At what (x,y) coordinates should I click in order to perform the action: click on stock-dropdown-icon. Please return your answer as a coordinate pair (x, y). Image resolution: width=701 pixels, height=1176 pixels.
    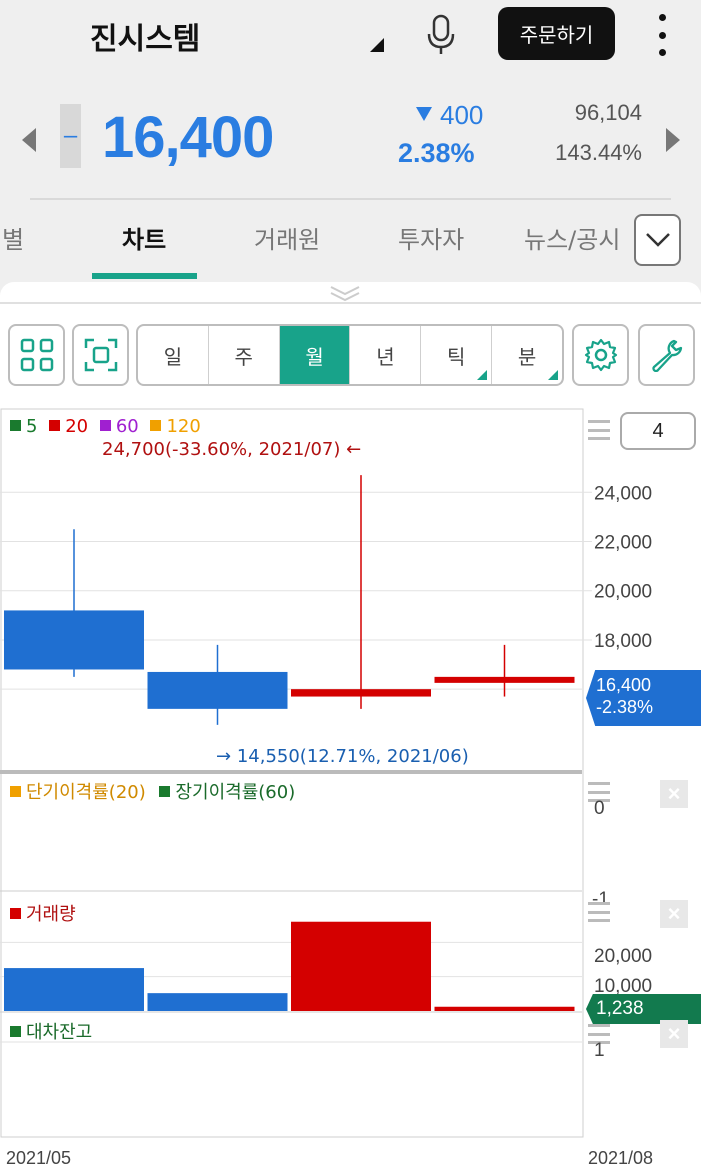
    Looking at the image, I should click on (377, 45).